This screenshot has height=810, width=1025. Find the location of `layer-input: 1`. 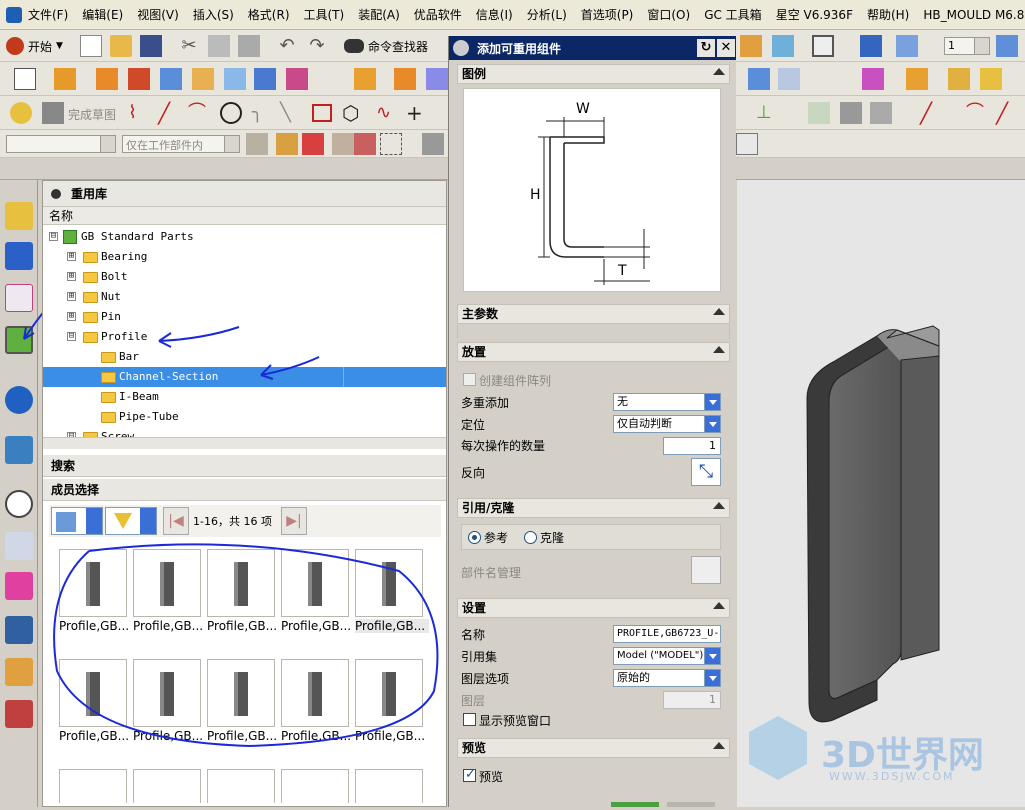

layer-input: 1 is located at coordinates (692, 700).